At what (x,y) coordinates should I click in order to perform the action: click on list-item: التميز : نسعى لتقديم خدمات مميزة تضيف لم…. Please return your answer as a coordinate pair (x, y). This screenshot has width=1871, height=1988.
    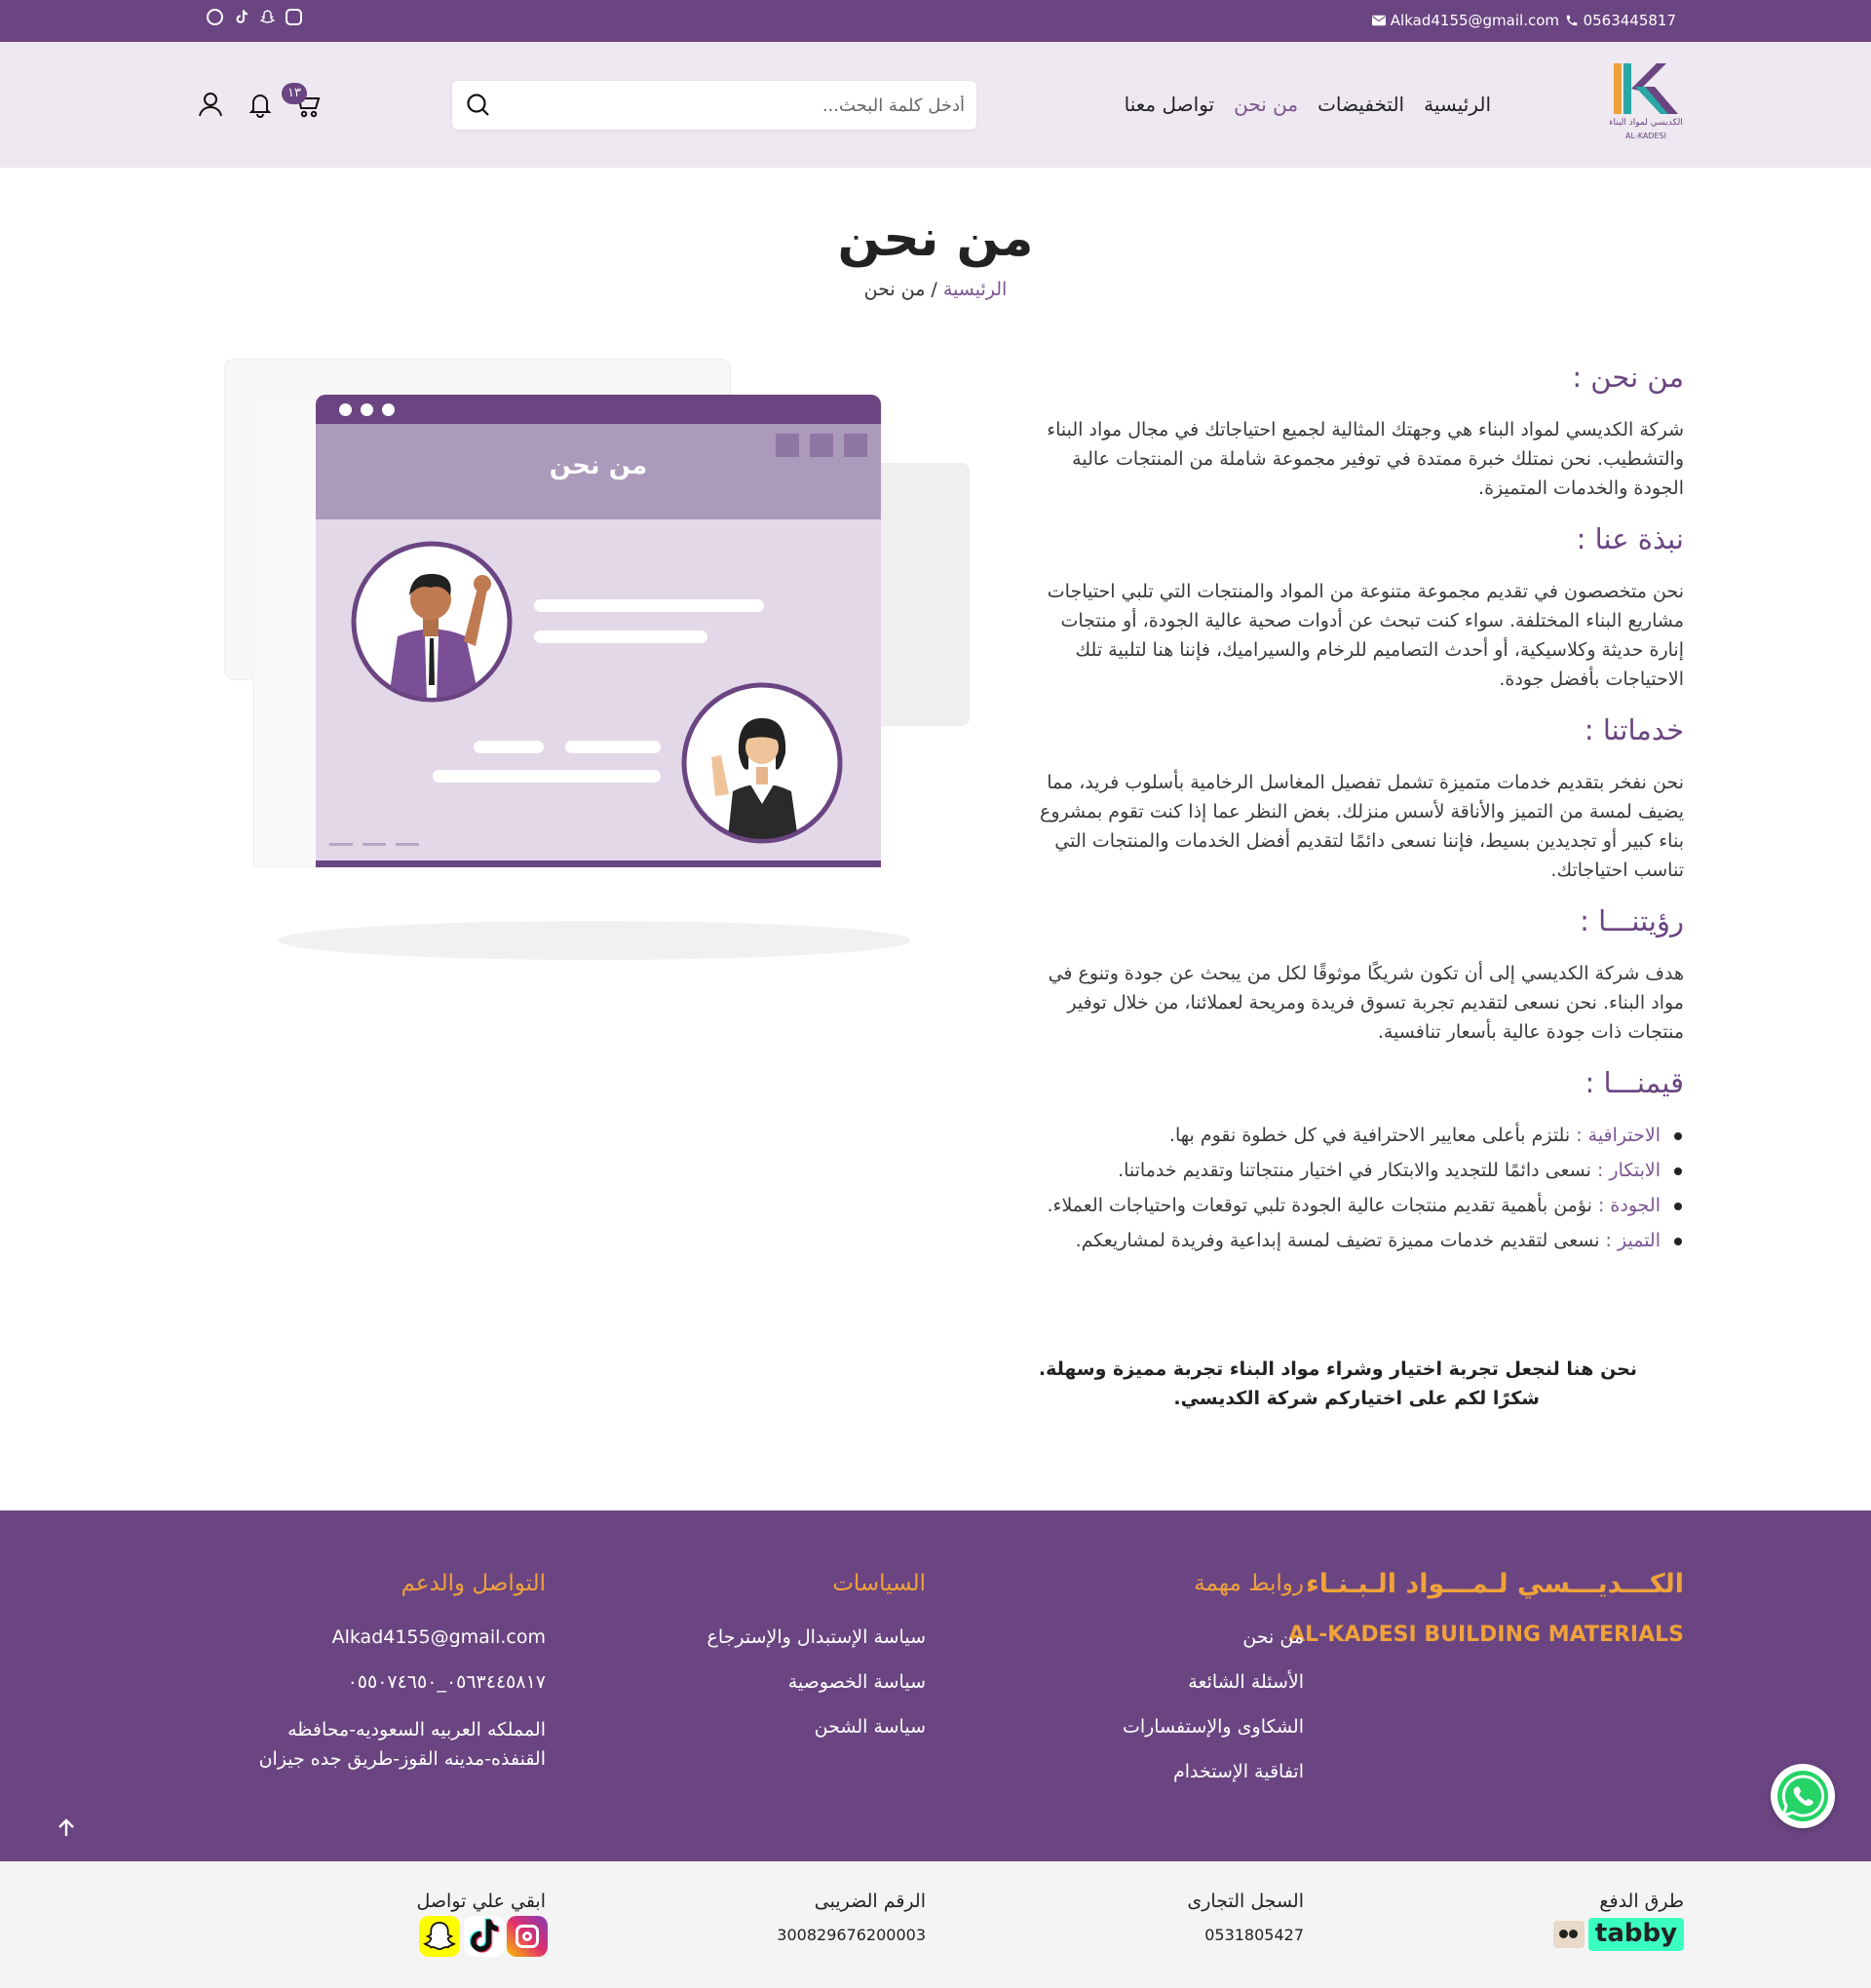
    Looking at the image, I should click on (1357, 1240).